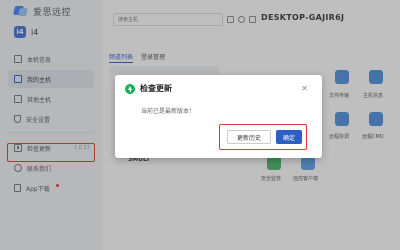  I want to click on dialog-title: 检查更新, so click(156, 88).